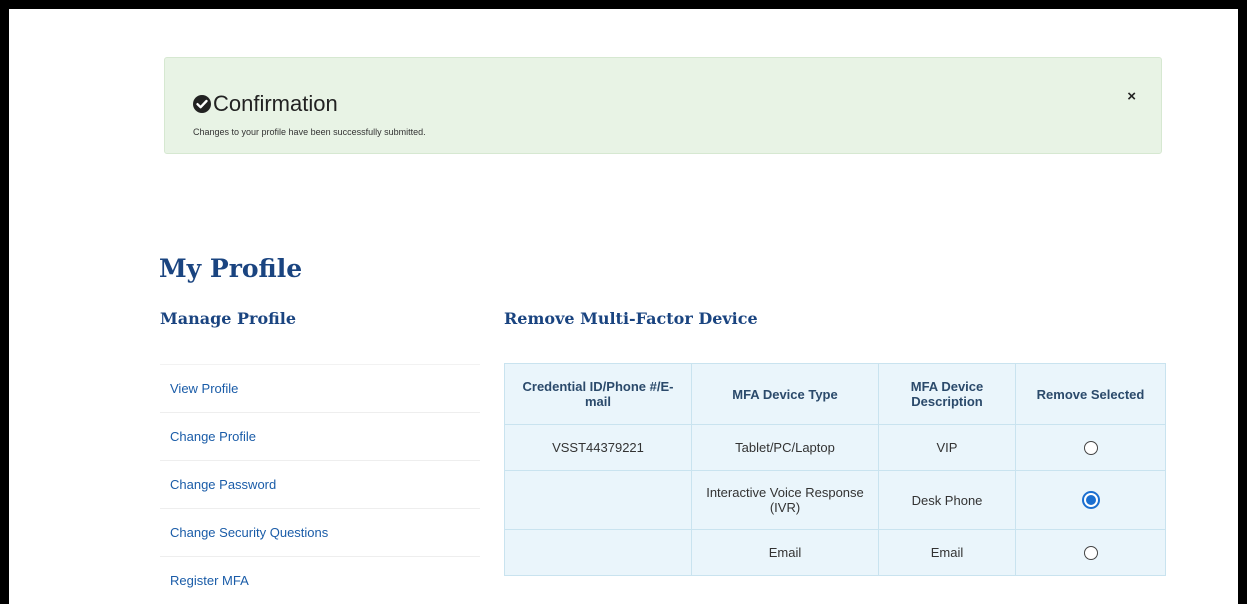  What do you see at coordinates (947, 447) in the screenshot?
I see `description-cell: VIP` at bounding box center [947, 447].